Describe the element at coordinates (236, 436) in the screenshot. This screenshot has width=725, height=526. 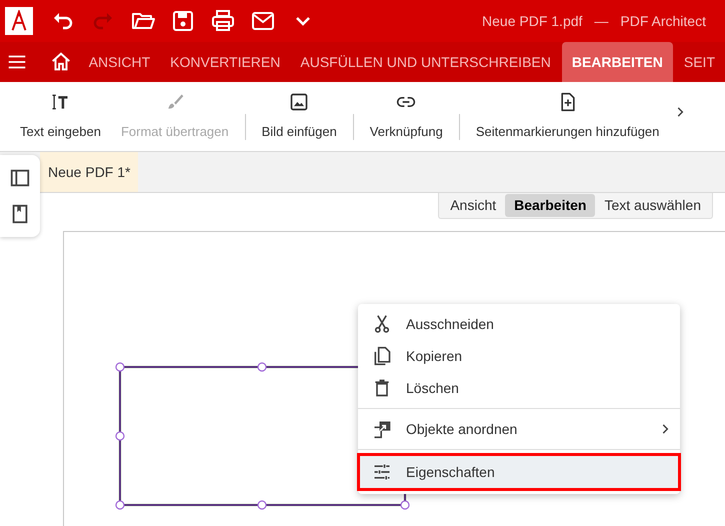
I see `selected-rectangle-drawing` at that location.